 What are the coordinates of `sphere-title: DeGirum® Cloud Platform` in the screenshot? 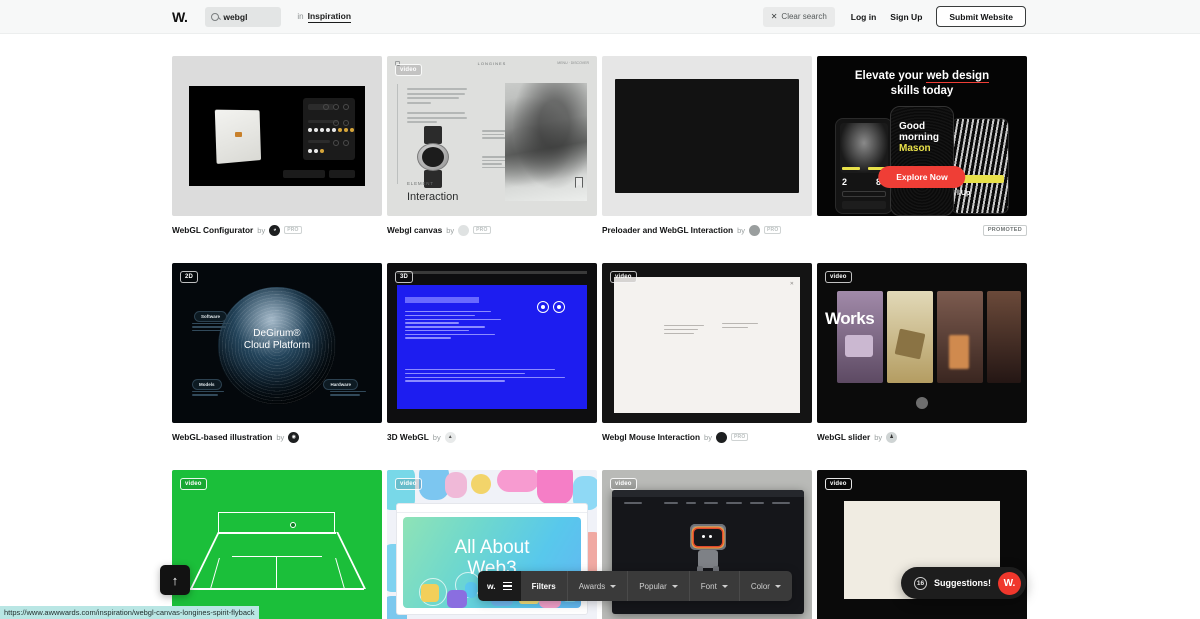 It's located at (277, 339).